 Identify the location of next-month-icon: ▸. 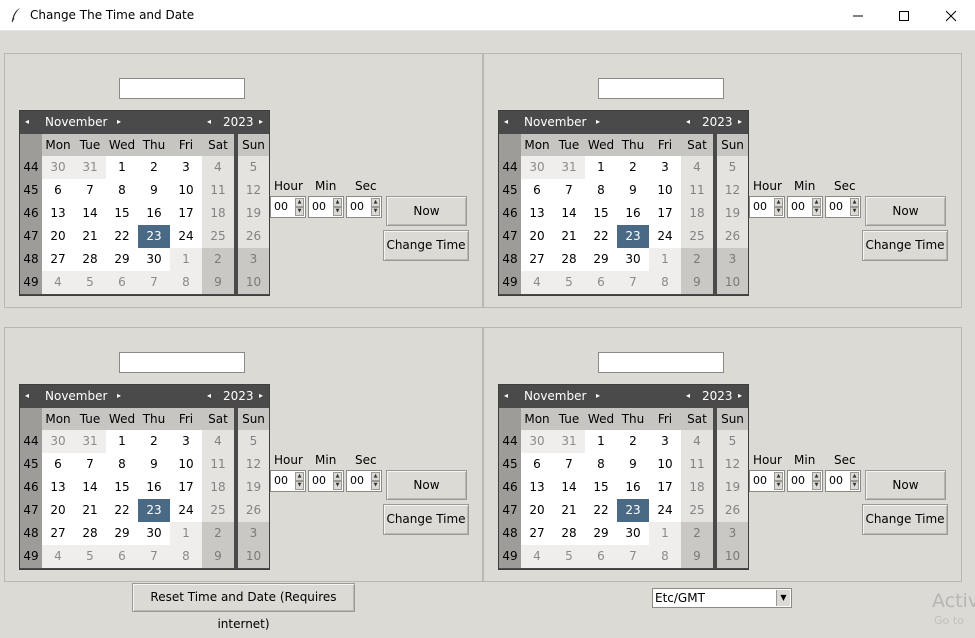
(119, 395).